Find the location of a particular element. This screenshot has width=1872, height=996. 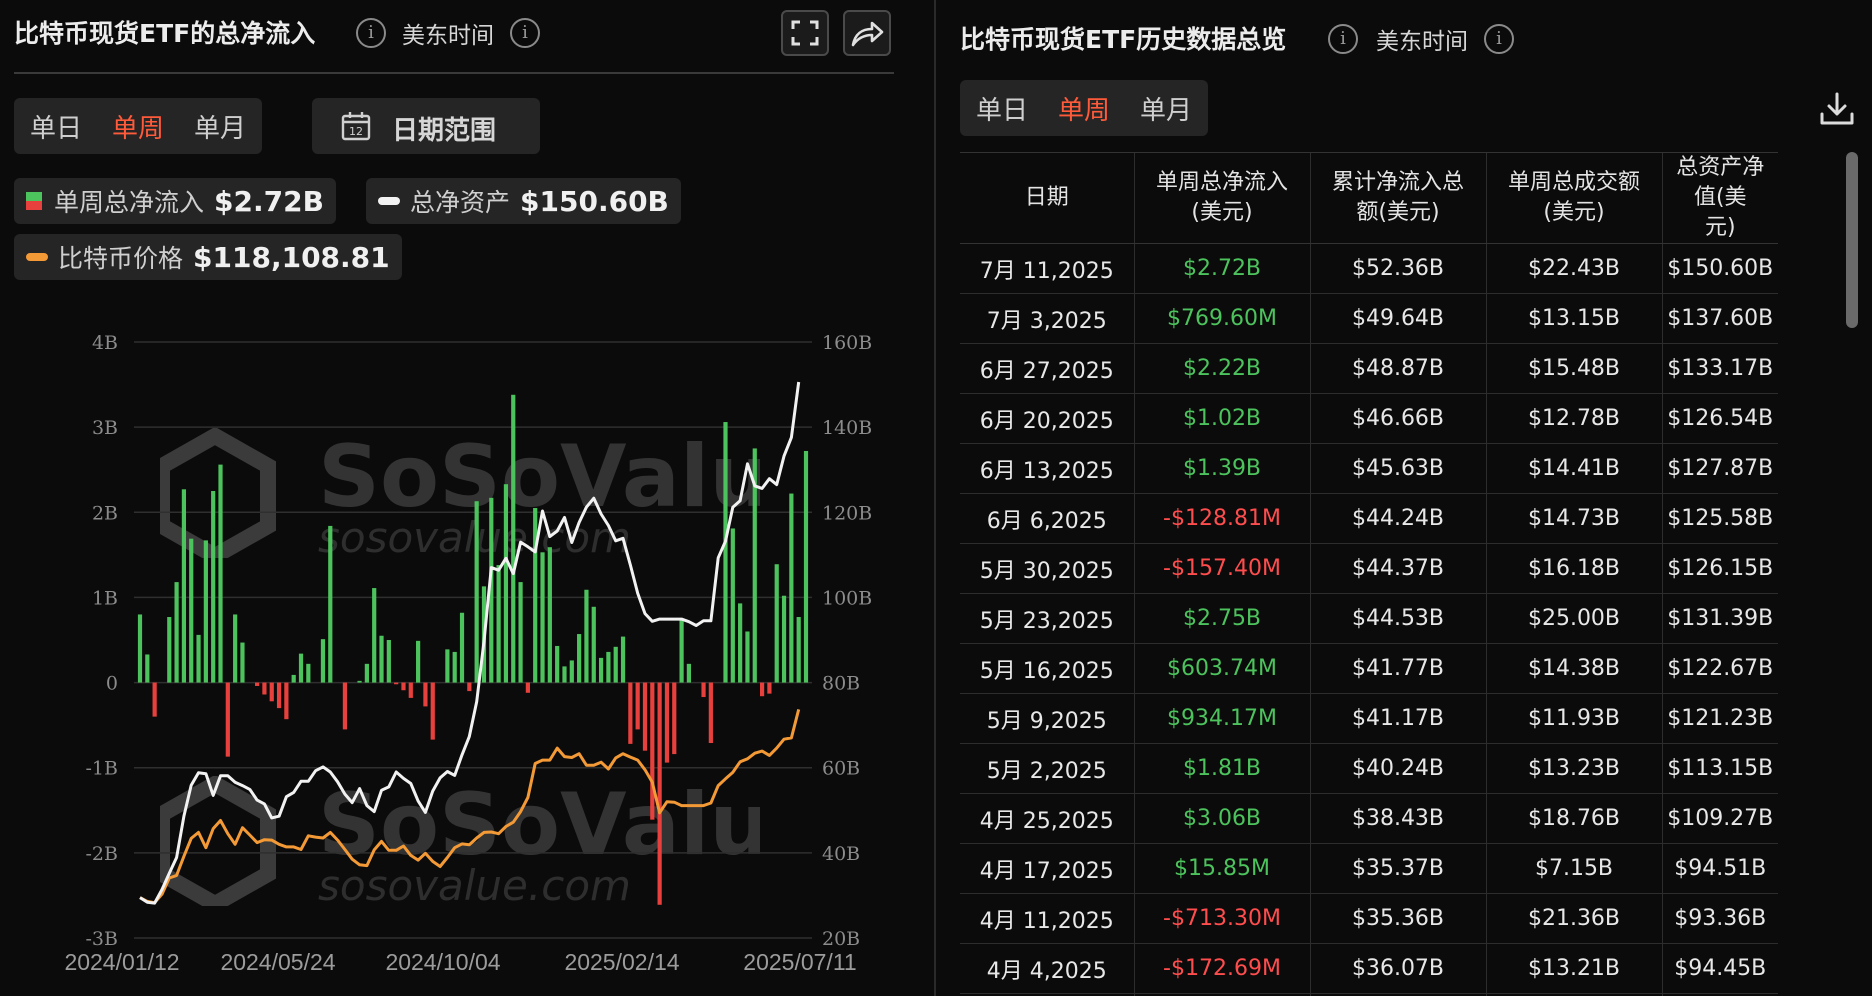

y-right-tick: 120B is located at coordinates (847, 513).